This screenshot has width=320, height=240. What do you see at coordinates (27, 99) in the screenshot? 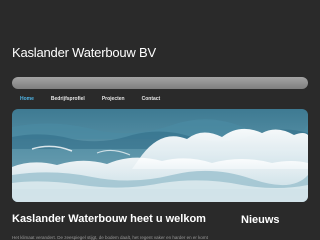
I see `nav-item-home: Home` at bounding box center [27, 99].